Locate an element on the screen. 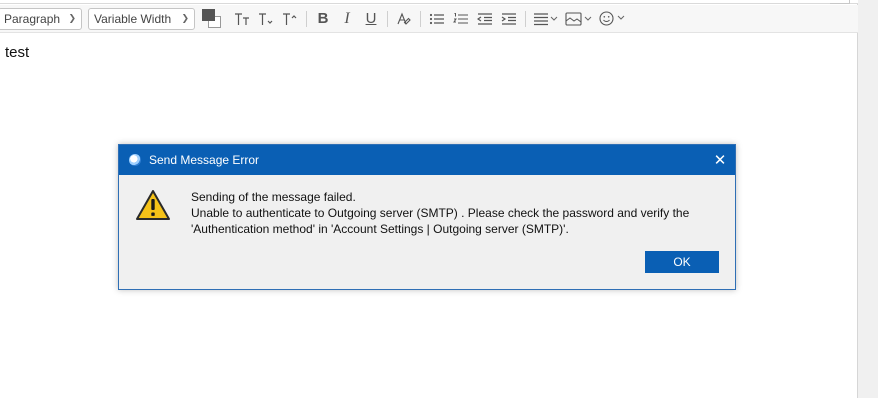 Image resolution: width=878 pixels, height=398 pixels. error-line-1: Sending of the message failed. is located at coordinates (273, 197).